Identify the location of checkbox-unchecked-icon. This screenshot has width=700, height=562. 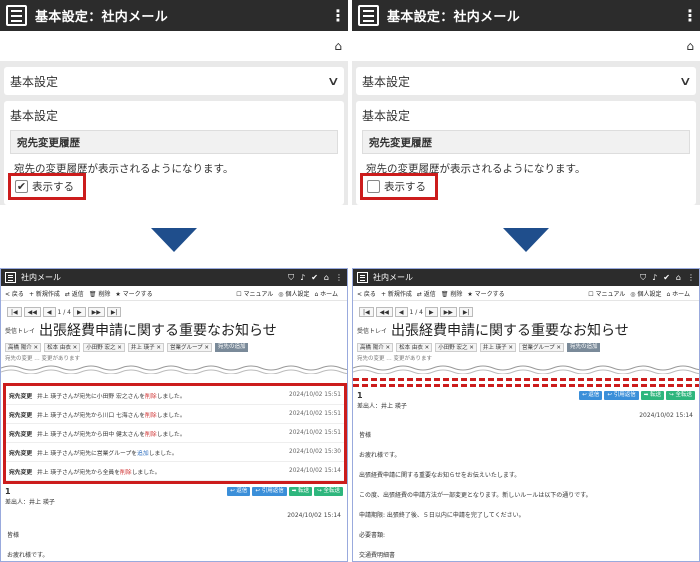
(373, 186).